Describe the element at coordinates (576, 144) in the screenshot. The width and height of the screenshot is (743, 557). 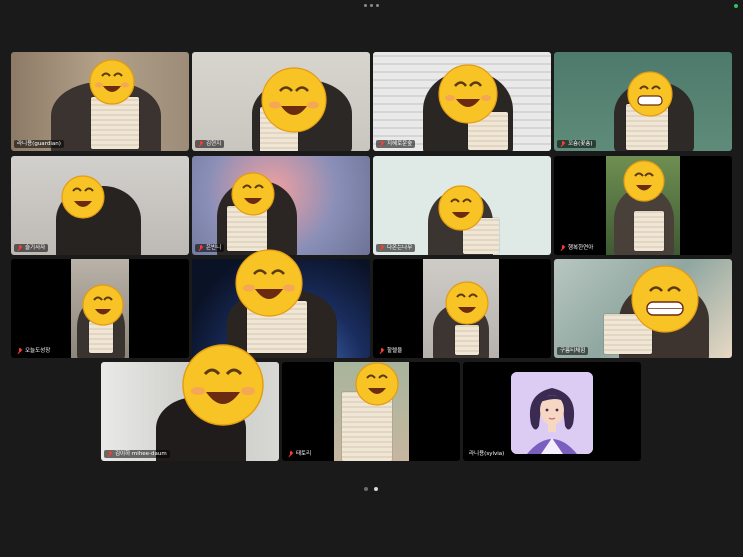
I see `participant-name: 꼬숑(꽃숑)` at that location.